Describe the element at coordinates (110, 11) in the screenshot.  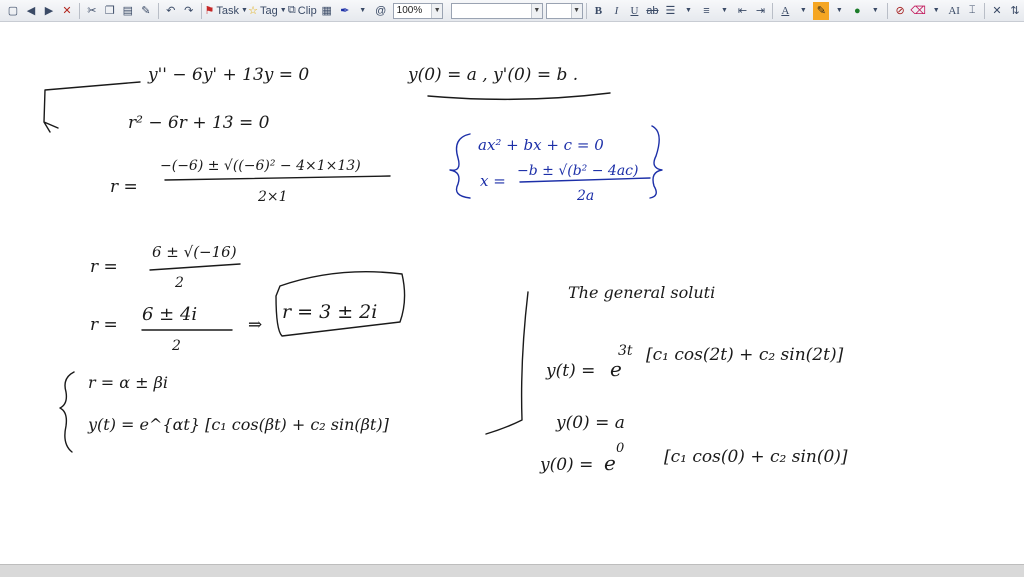
I see `copy-icon: ❐` at that location.